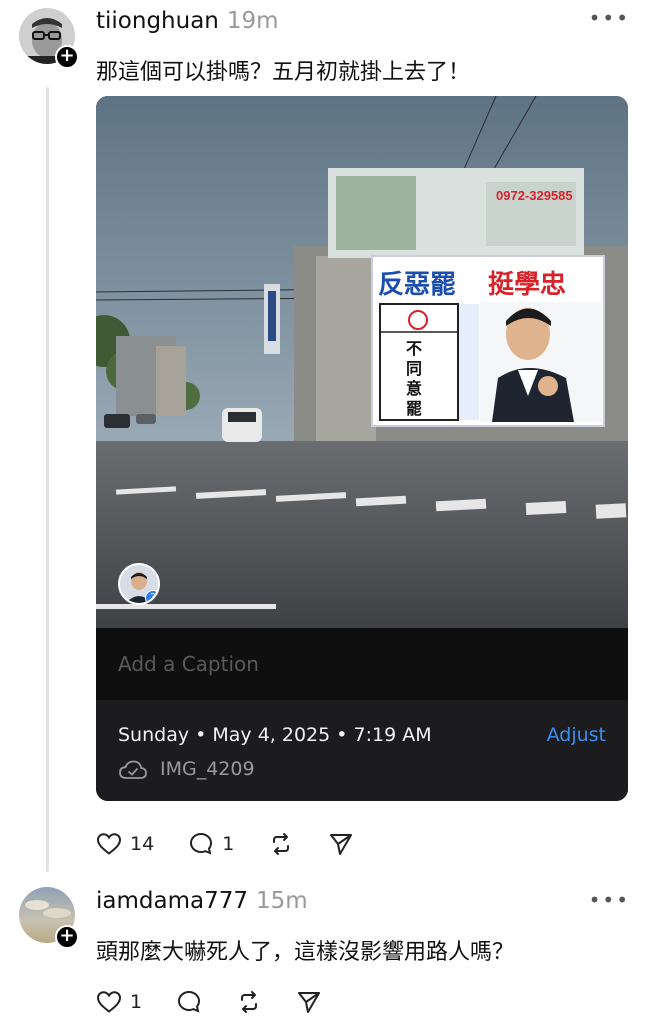 The image size is (654, 1024). I want to click on svg-text: 不, so click(414, 348).